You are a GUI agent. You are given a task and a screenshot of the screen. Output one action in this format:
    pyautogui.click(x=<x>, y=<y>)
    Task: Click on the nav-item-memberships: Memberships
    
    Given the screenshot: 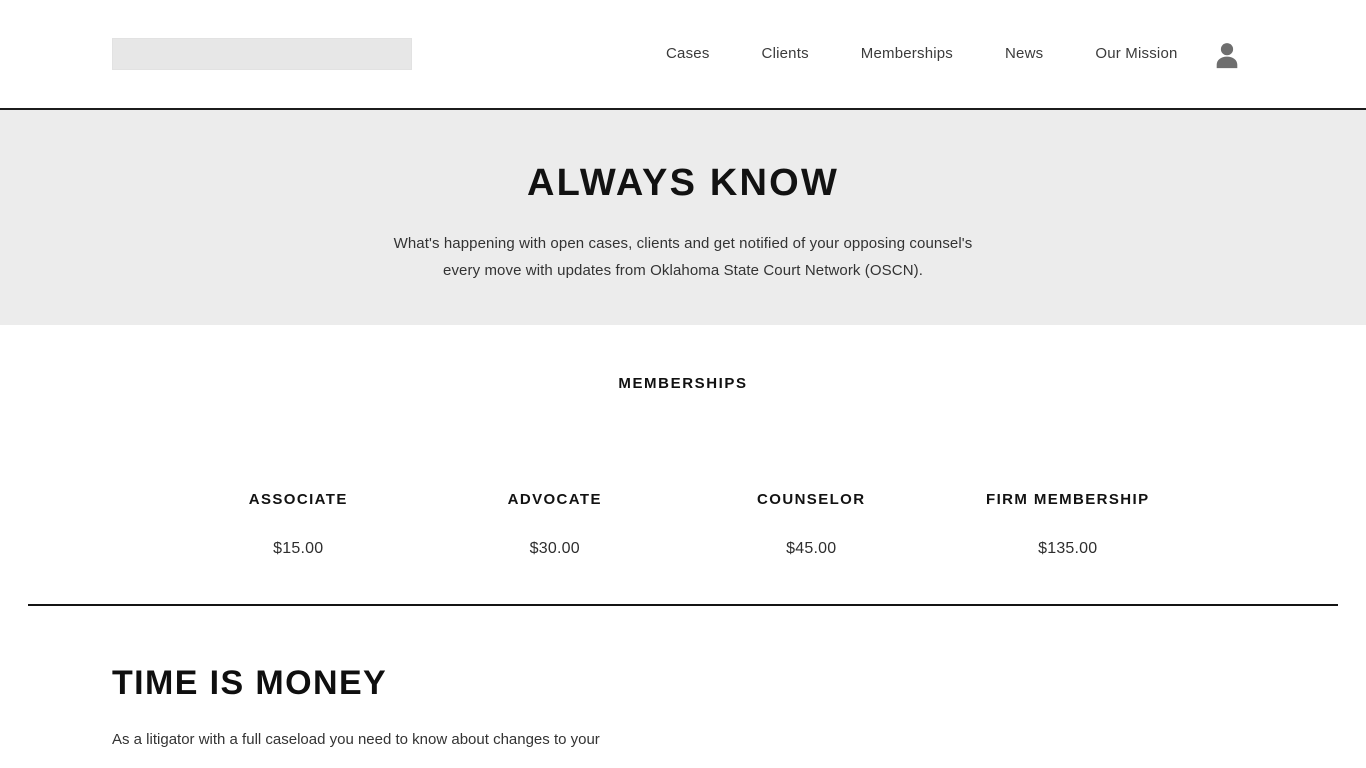 What is the action you would take?
    pyautogui.click(x=907, y=54)
    